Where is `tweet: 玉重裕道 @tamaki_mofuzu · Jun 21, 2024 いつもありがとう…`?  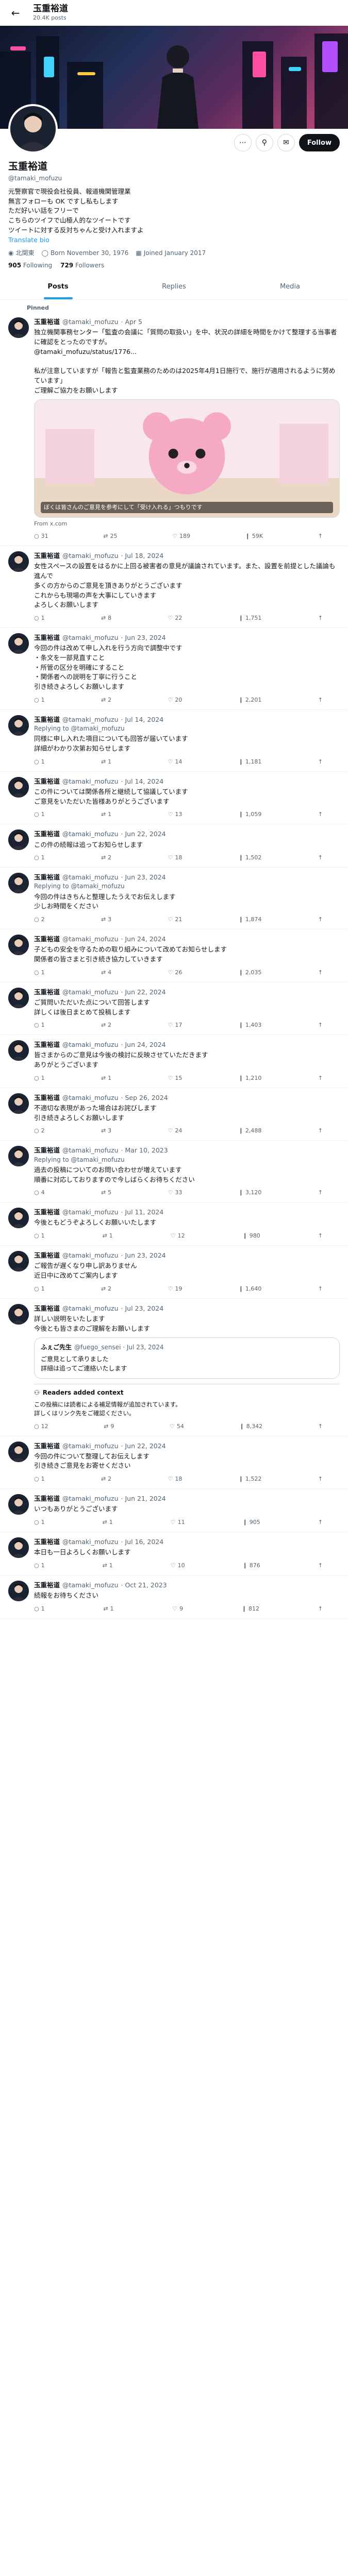
tweet: 玉重裕道 @tamaki_mofuzu · Jun 21, 2024 いつもありがとう… is located at coordinates (174, 1510).